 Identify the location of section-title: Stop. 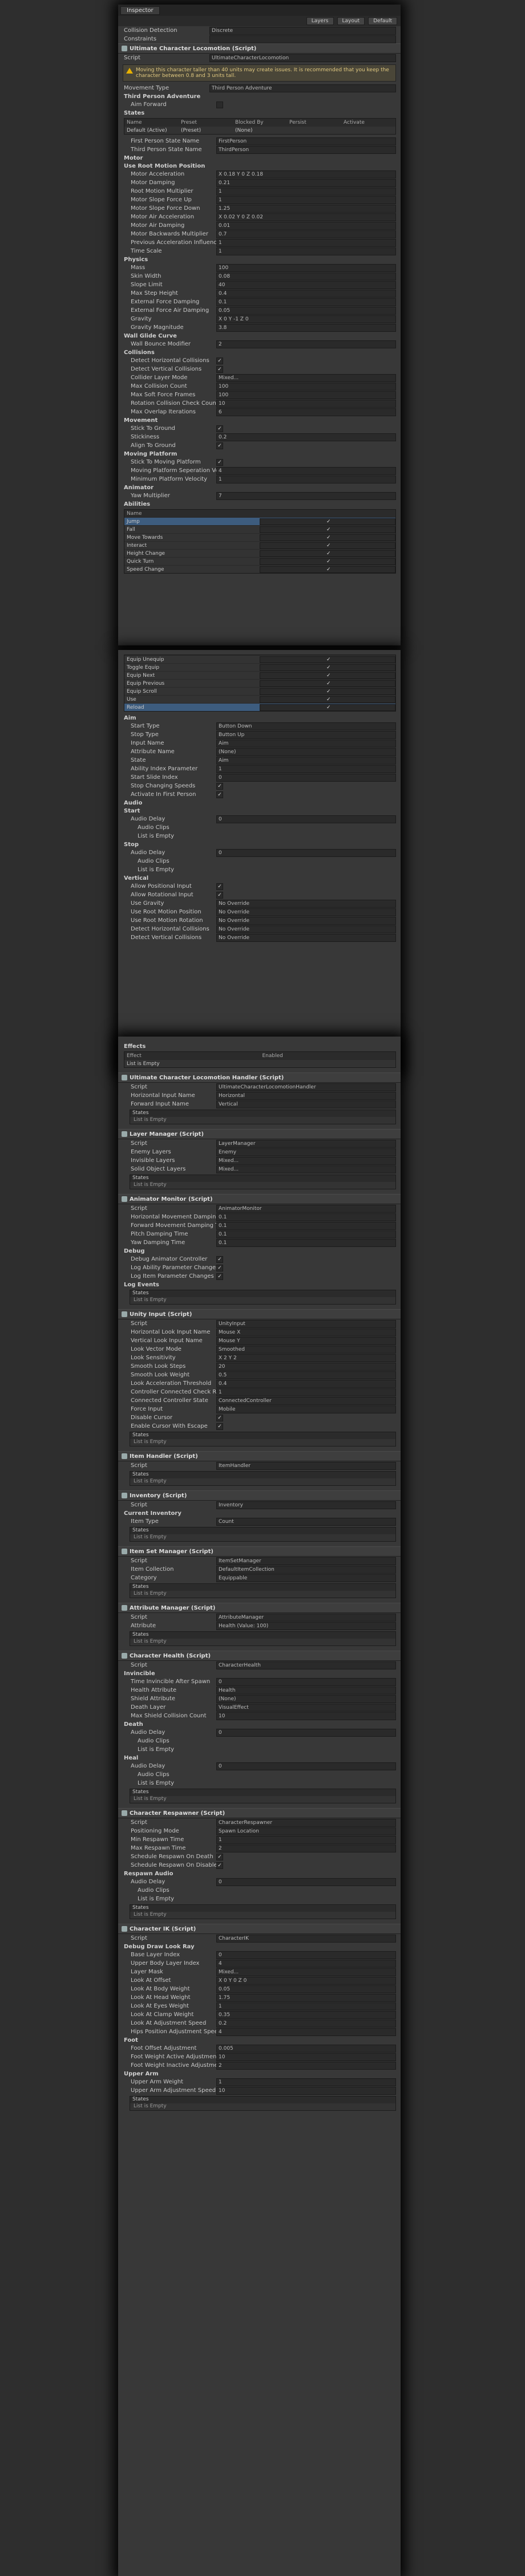
(259, 844).